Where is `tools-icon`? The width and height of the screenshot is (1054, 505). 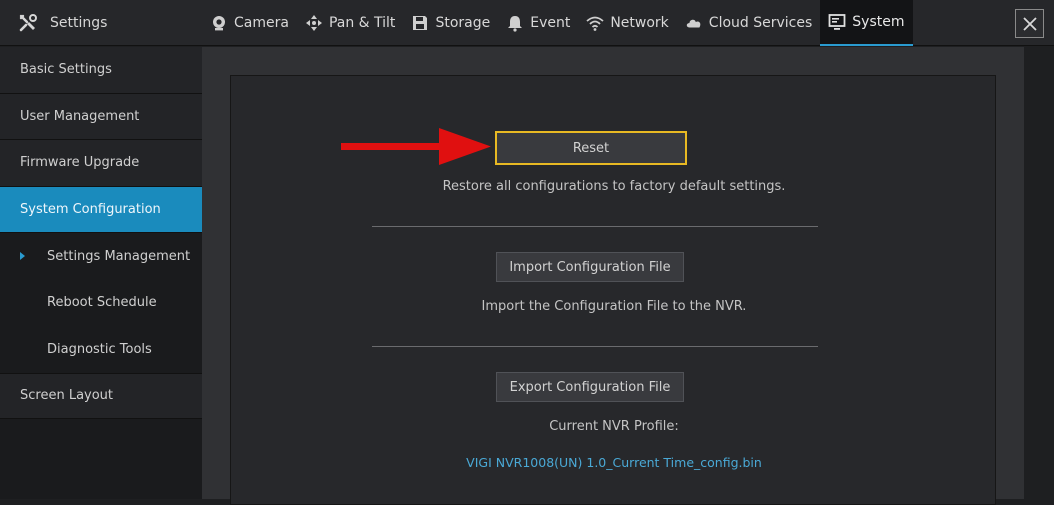 tools-icon is located at coordinates (28, 23).